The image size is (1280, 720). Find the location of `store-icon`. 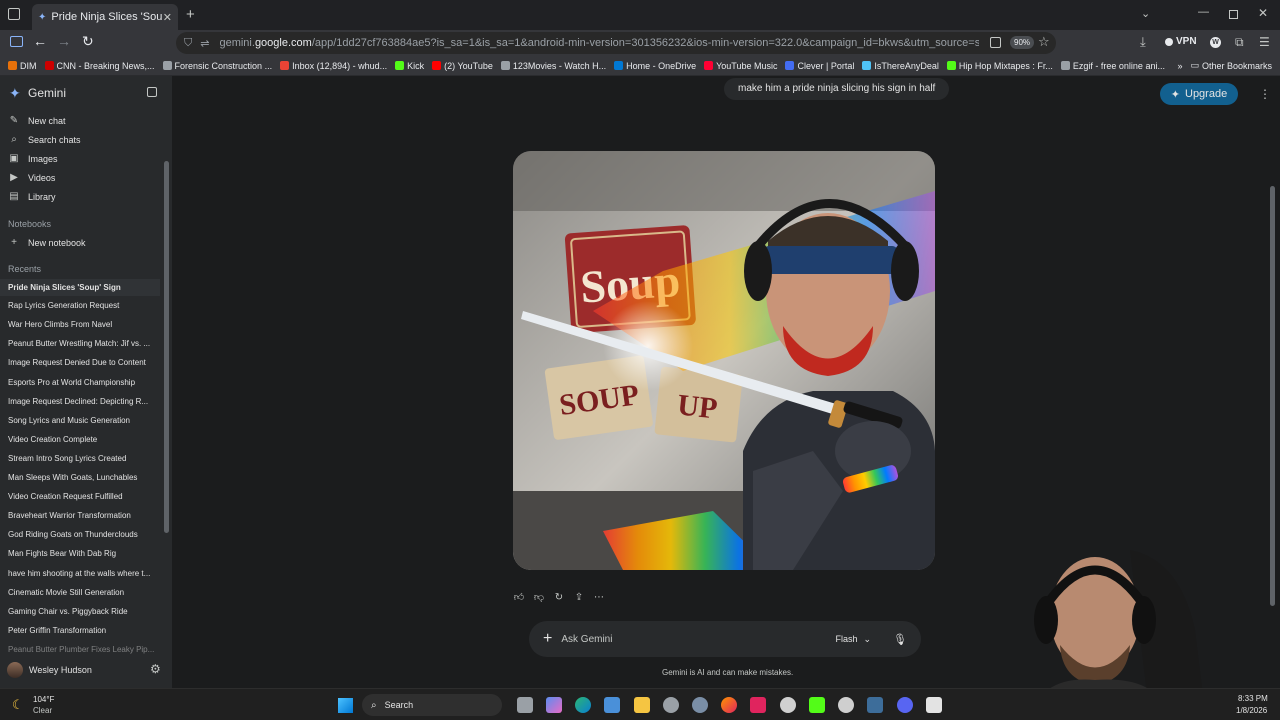

store-icon is located at coordinates (612, 705).